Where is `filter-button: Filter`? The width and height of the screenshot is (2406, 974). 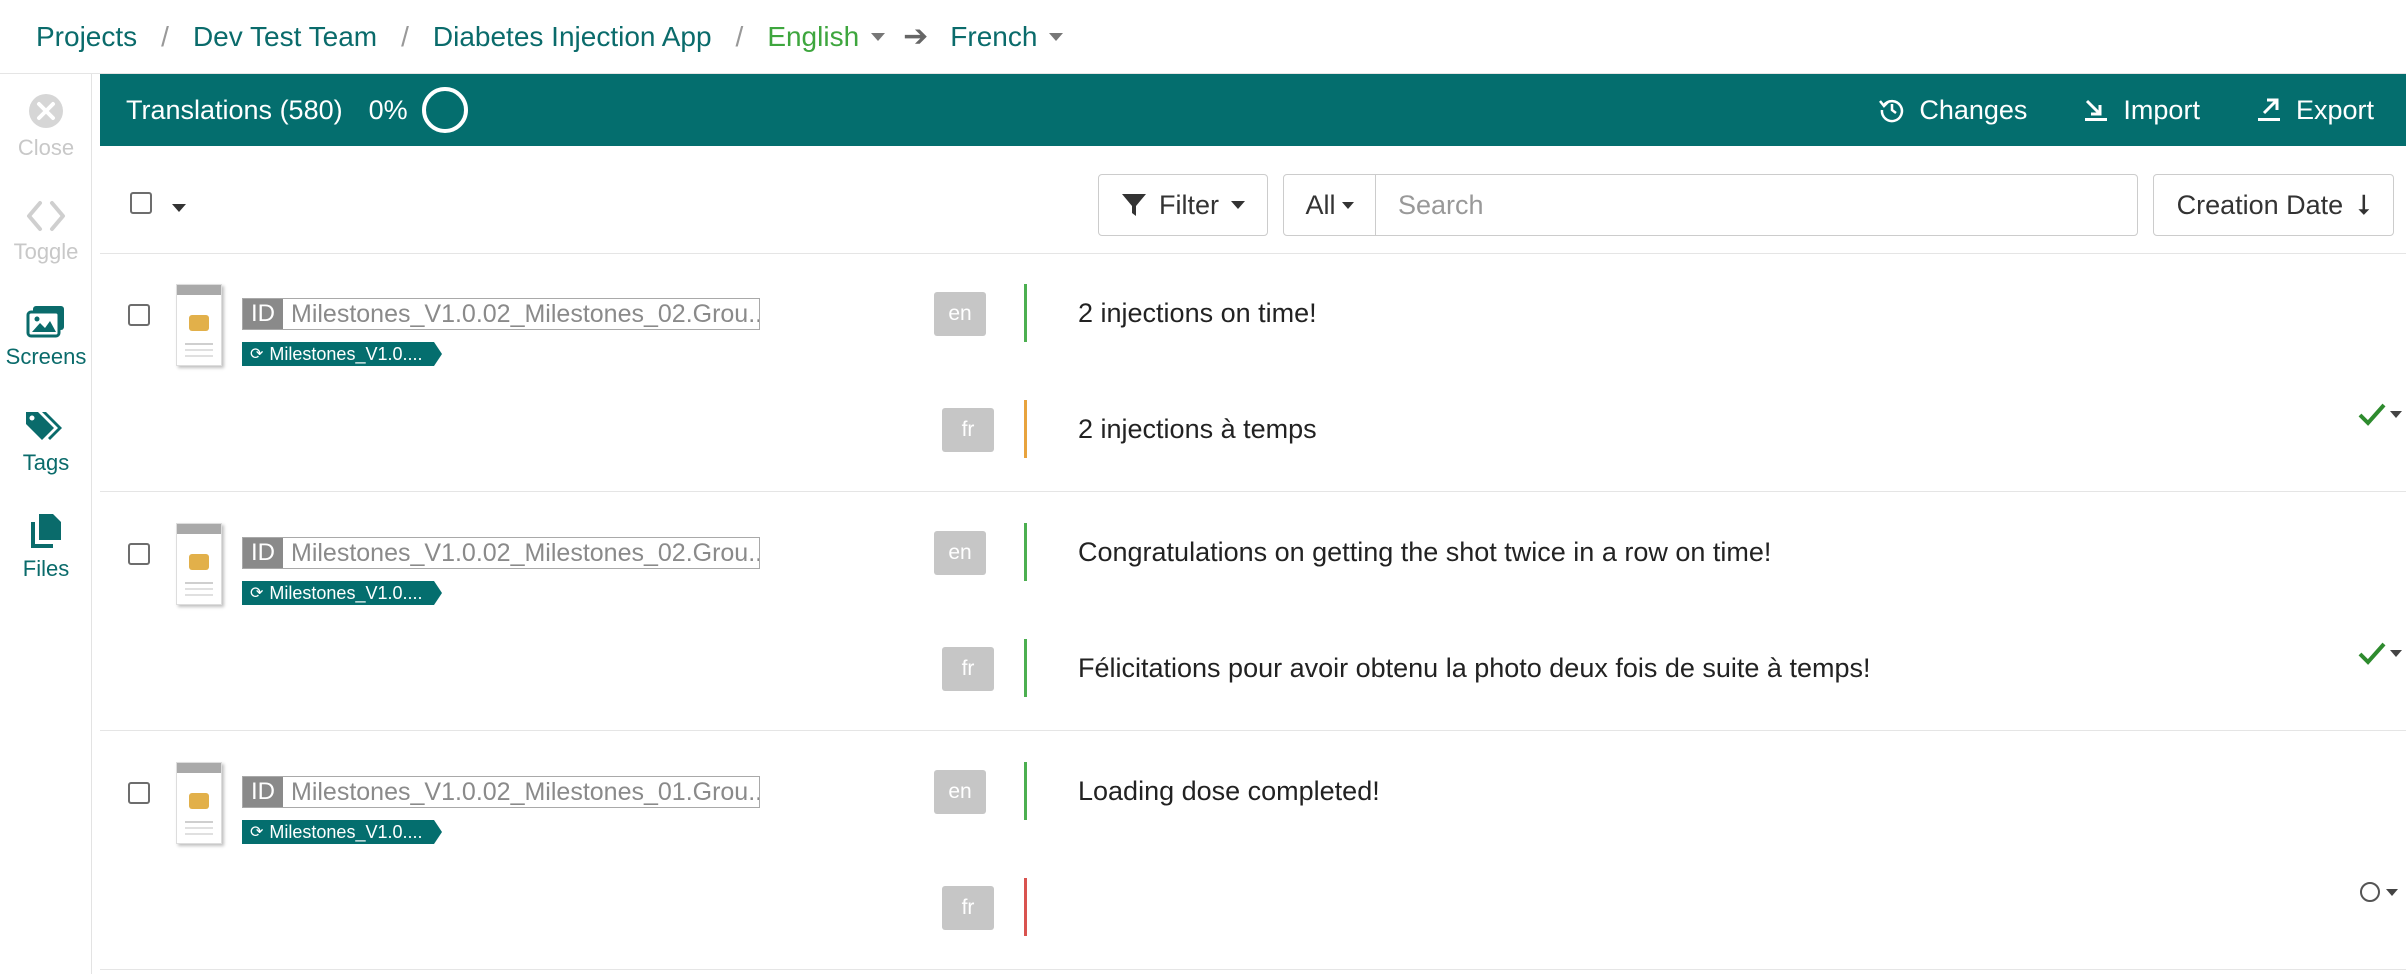
filter-button: Filter is located at coordinates (1183, 205).